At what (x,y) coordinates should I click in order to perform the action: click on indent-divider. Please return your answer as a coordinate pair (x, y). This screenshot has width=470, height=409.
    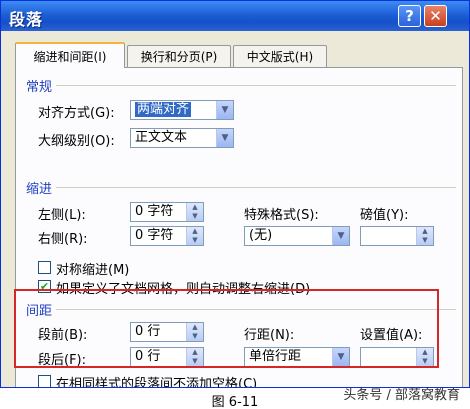
    Looking at the image, I should click on (256, 187).